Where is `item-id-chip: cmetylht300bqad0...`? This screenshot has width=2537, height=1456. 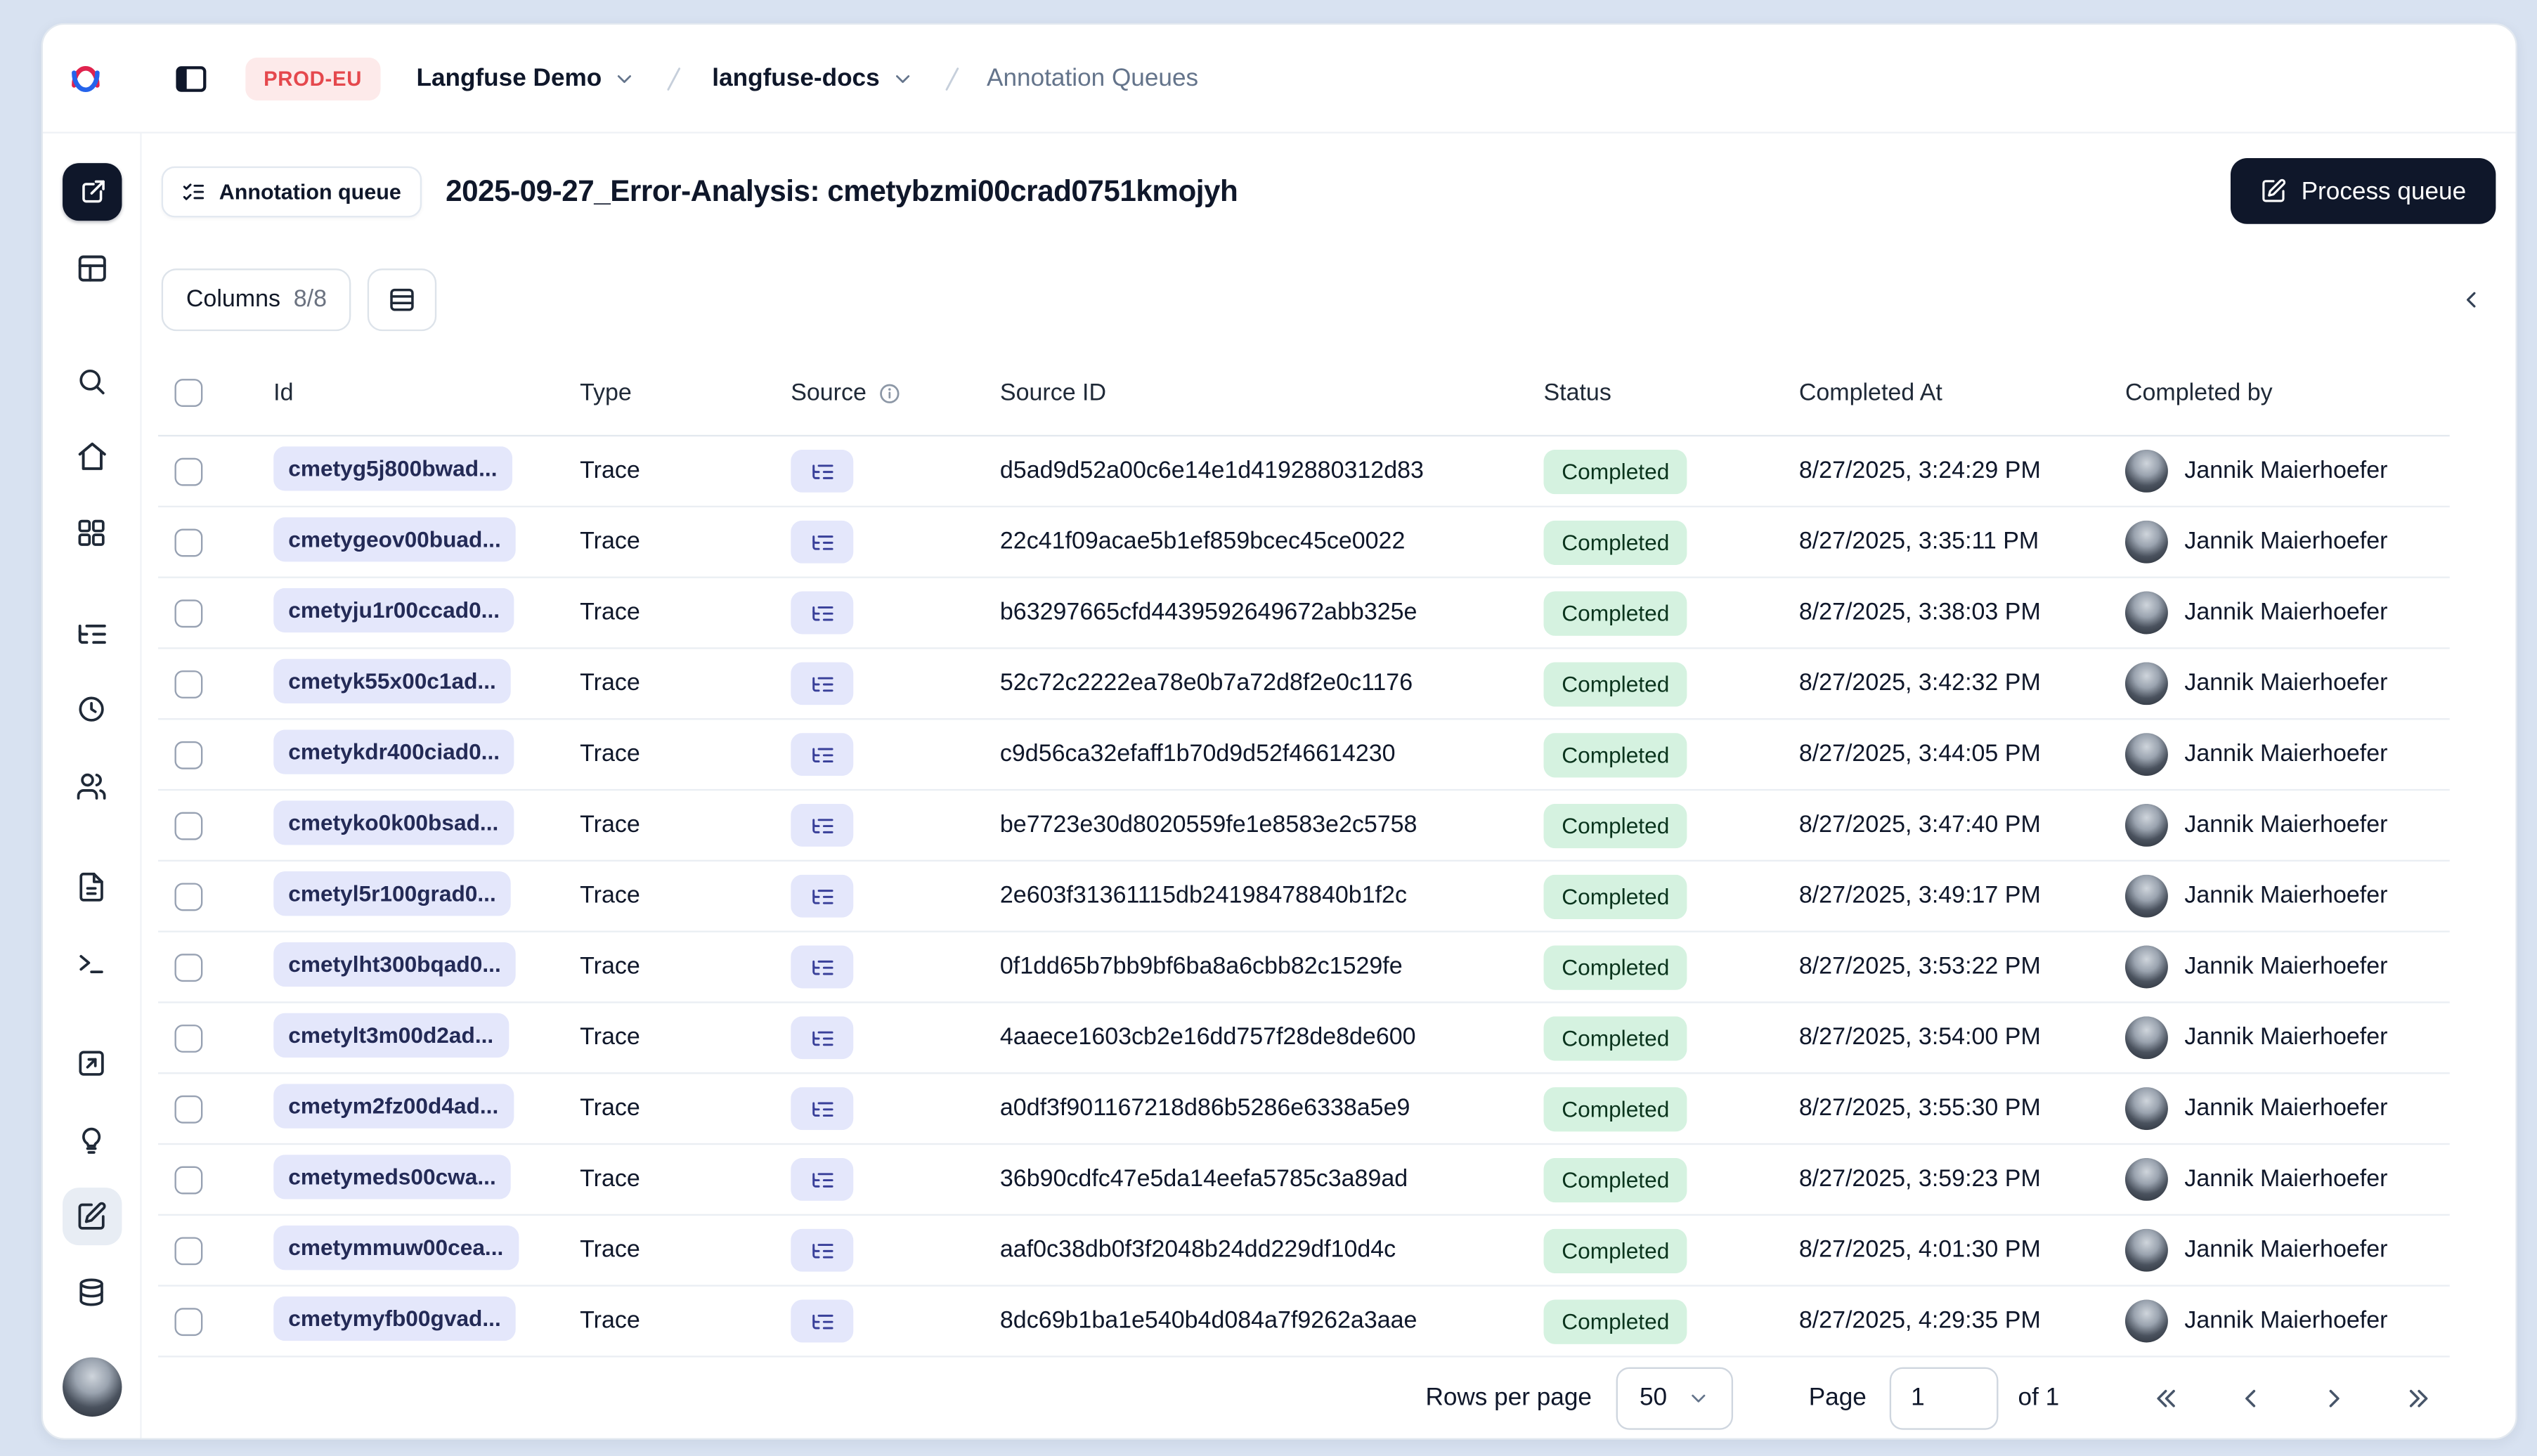 item-id-chip: cmetylht300bqad0... is located at coordinates (395, 964).